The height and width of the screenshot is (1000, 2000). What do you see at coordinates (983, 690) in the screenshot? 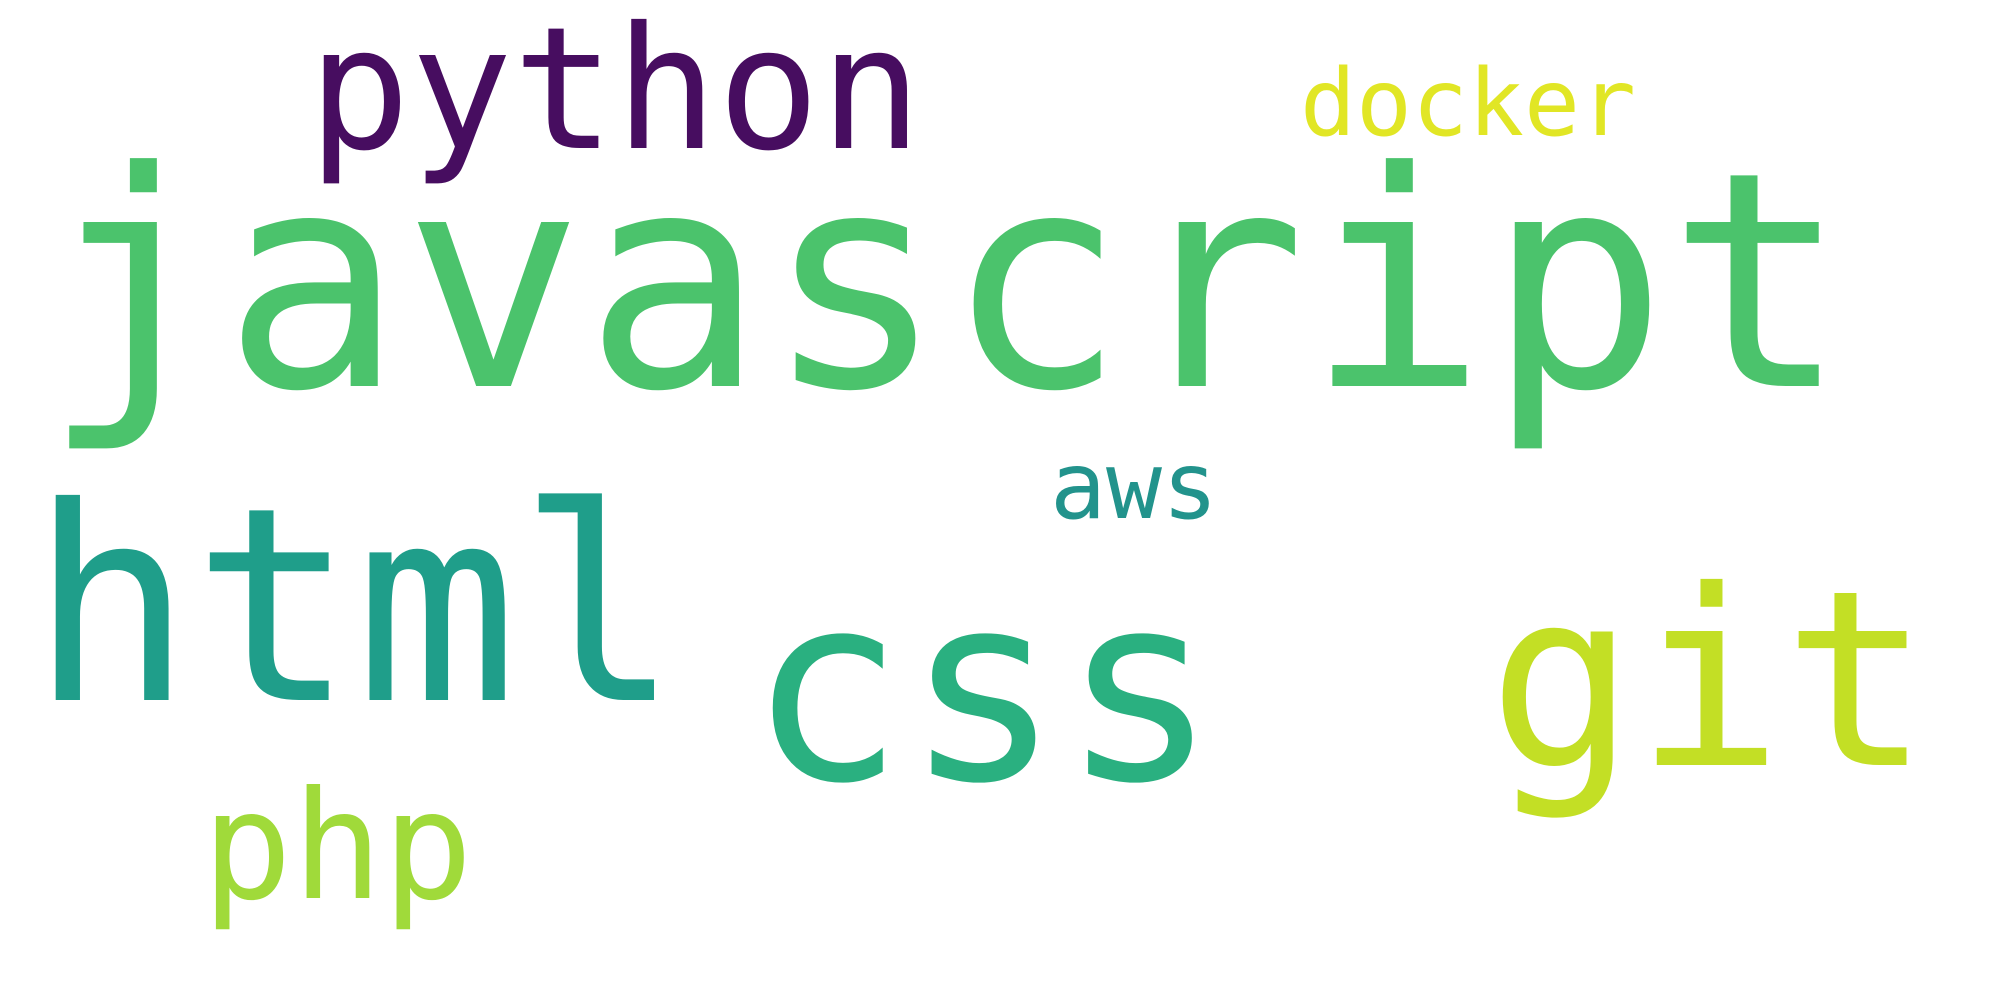
I see `word-css: css` at bounding box center [983, 690].